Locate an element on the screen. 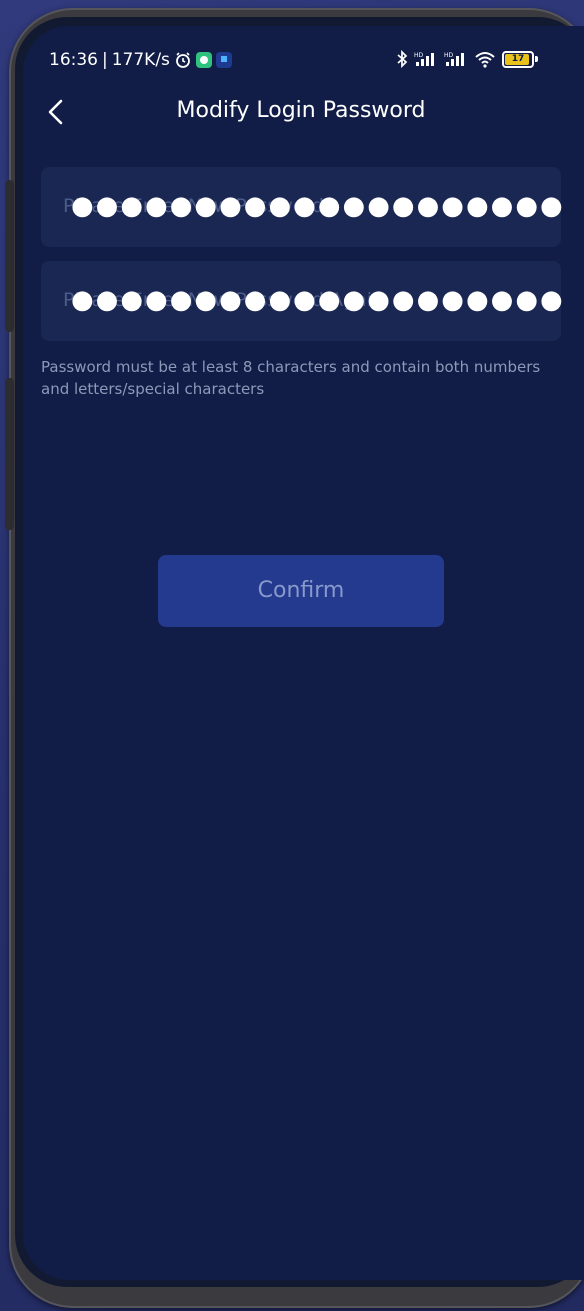 The image size is (584, 1311). nav-bar: Modify Login Password is located at coordinates (303, 114).